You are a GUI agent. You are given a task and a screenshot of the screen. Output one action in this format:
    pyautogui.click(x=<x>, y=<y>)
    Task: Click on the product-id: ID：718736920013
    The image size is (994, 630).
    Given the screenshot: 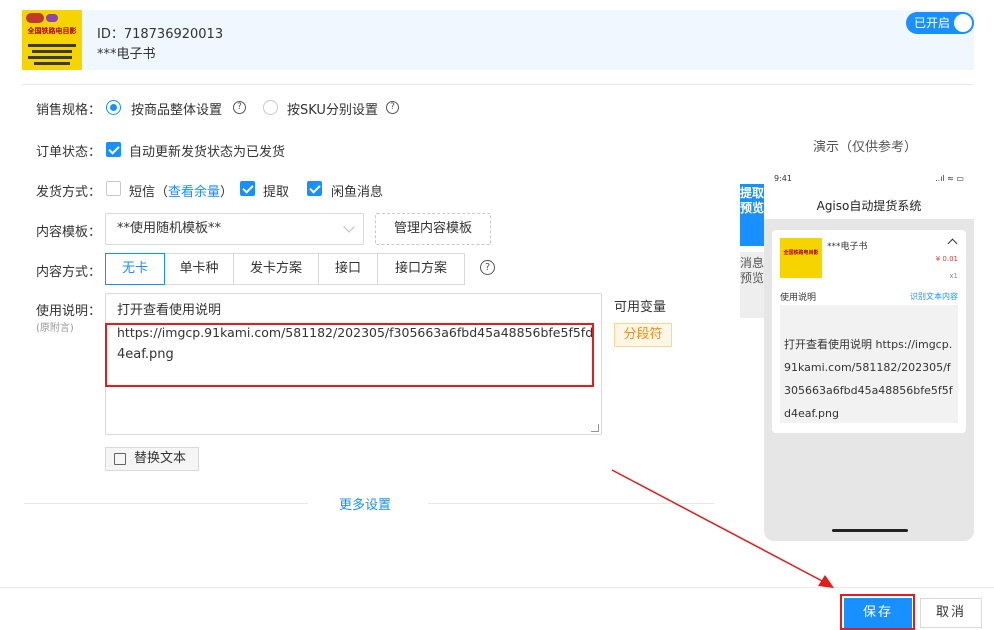 What is the action you would take?
    pyautogui.click(x=160, y=34)
    